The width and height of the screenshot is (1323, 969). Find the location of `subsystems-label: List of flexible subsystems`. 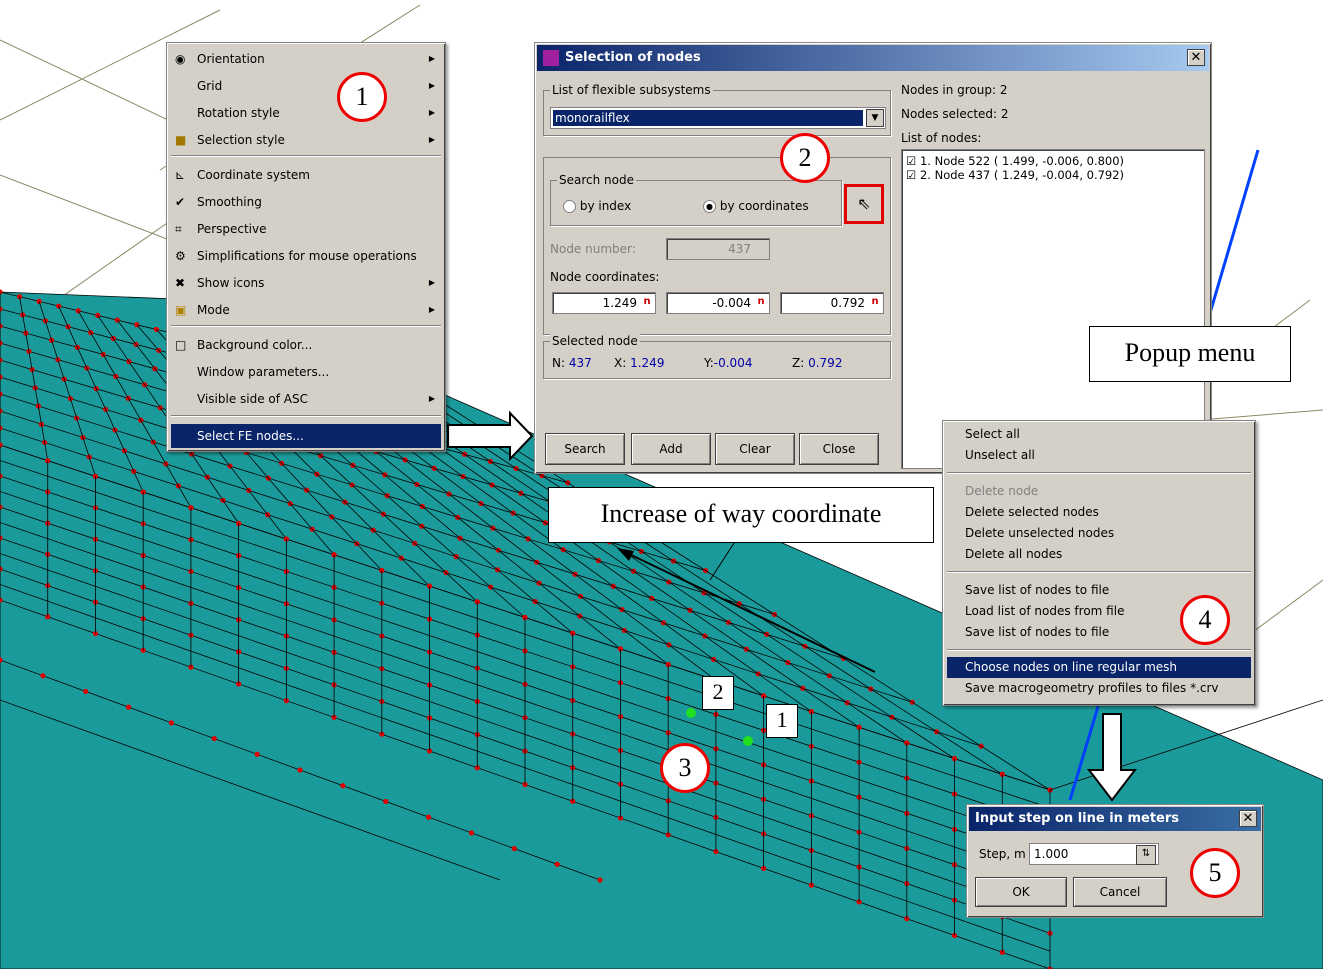

subsystems-label: List of flexible subsystems is located at coordinates (631, 90).